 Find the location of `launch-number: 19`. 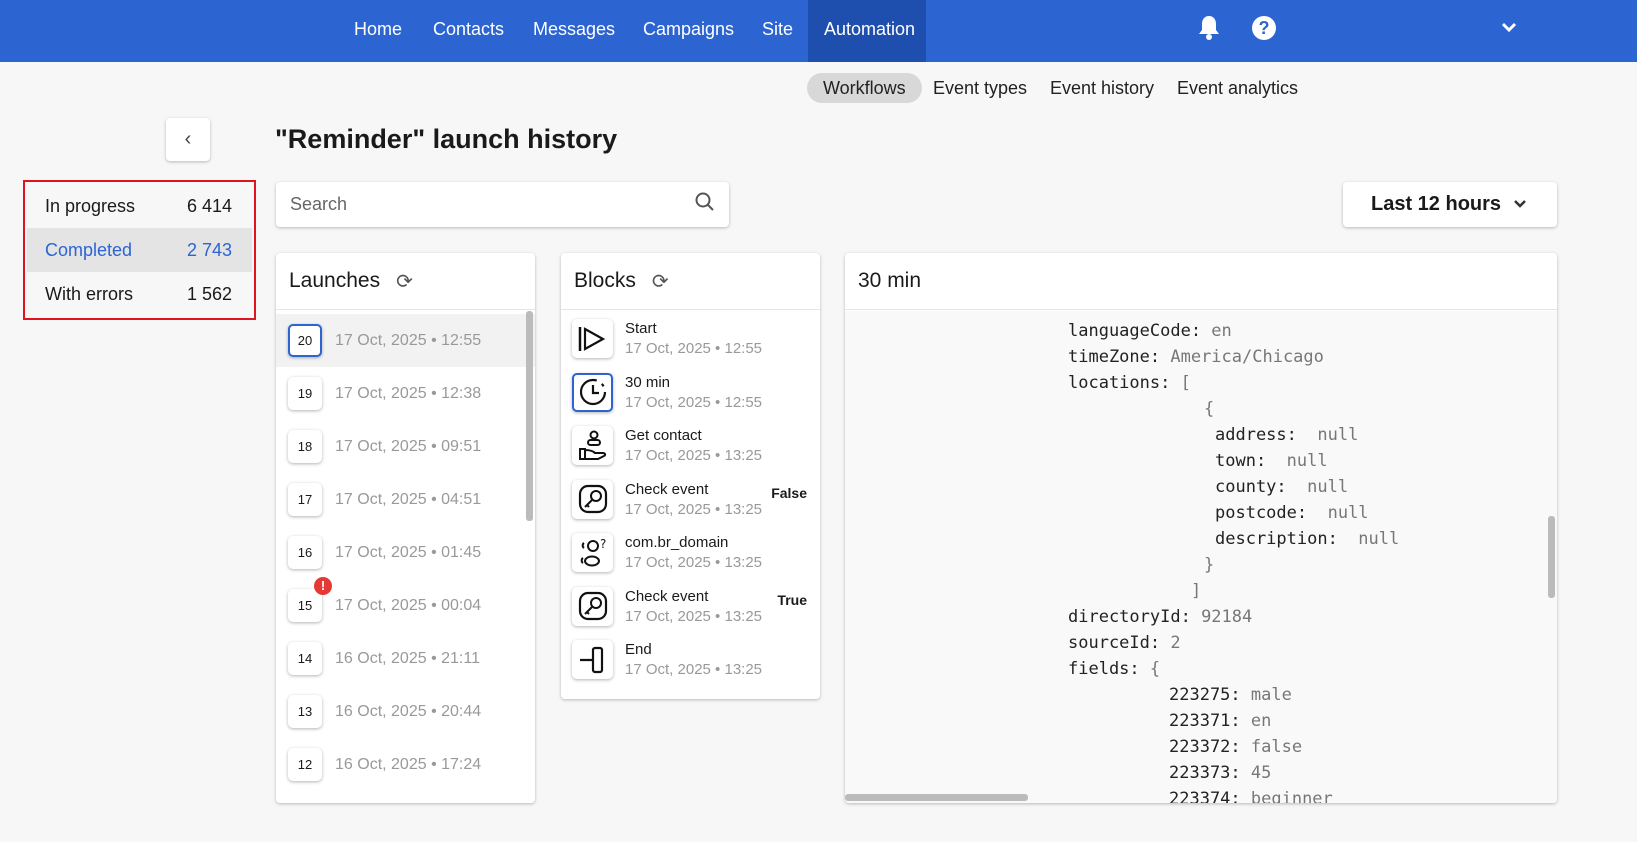

launch-number: 19 is located at coordinates (305, 393).